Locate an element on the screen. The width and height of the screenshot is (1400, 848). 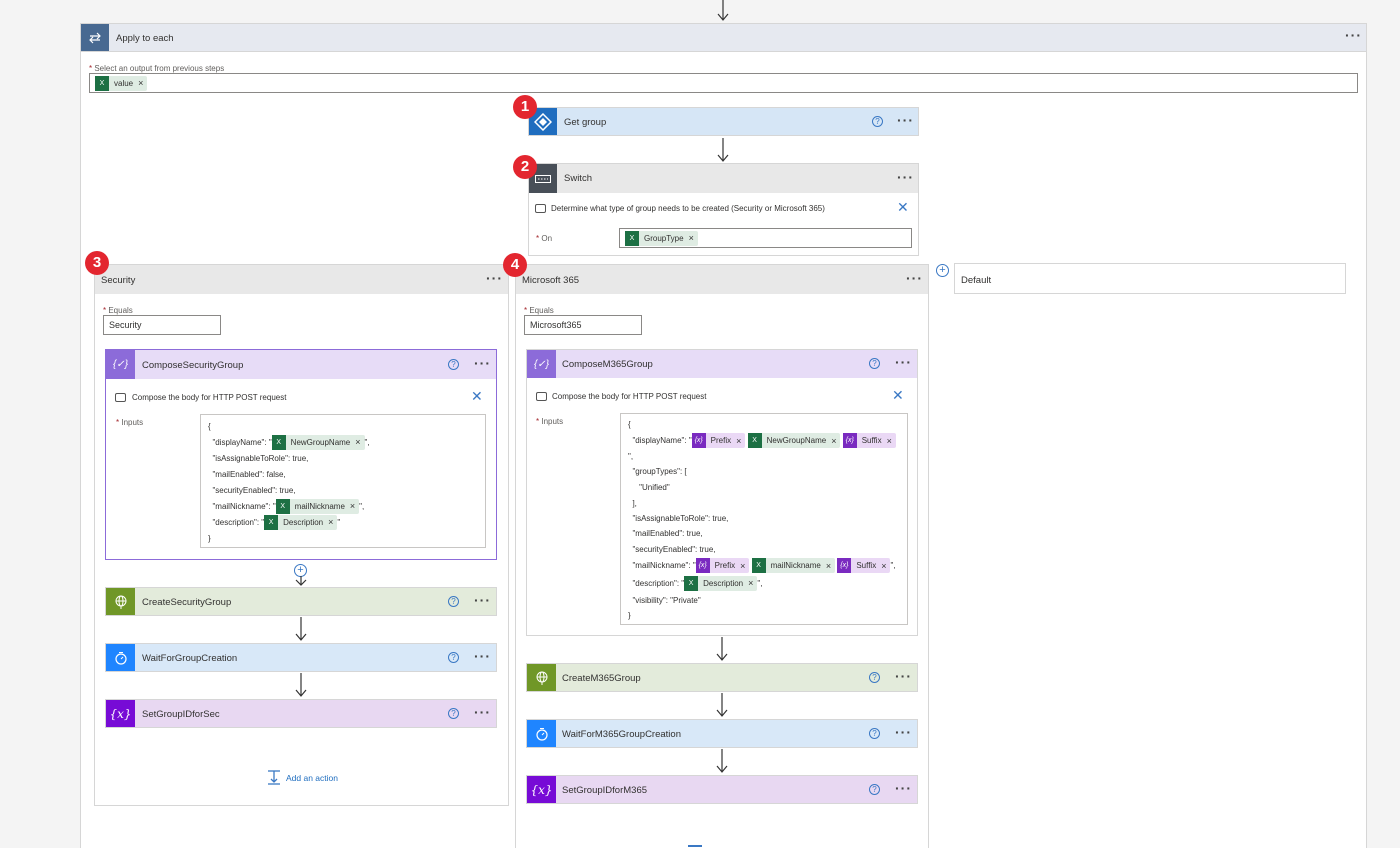
get-group-title: Get group is located at coordinates (585, 122).